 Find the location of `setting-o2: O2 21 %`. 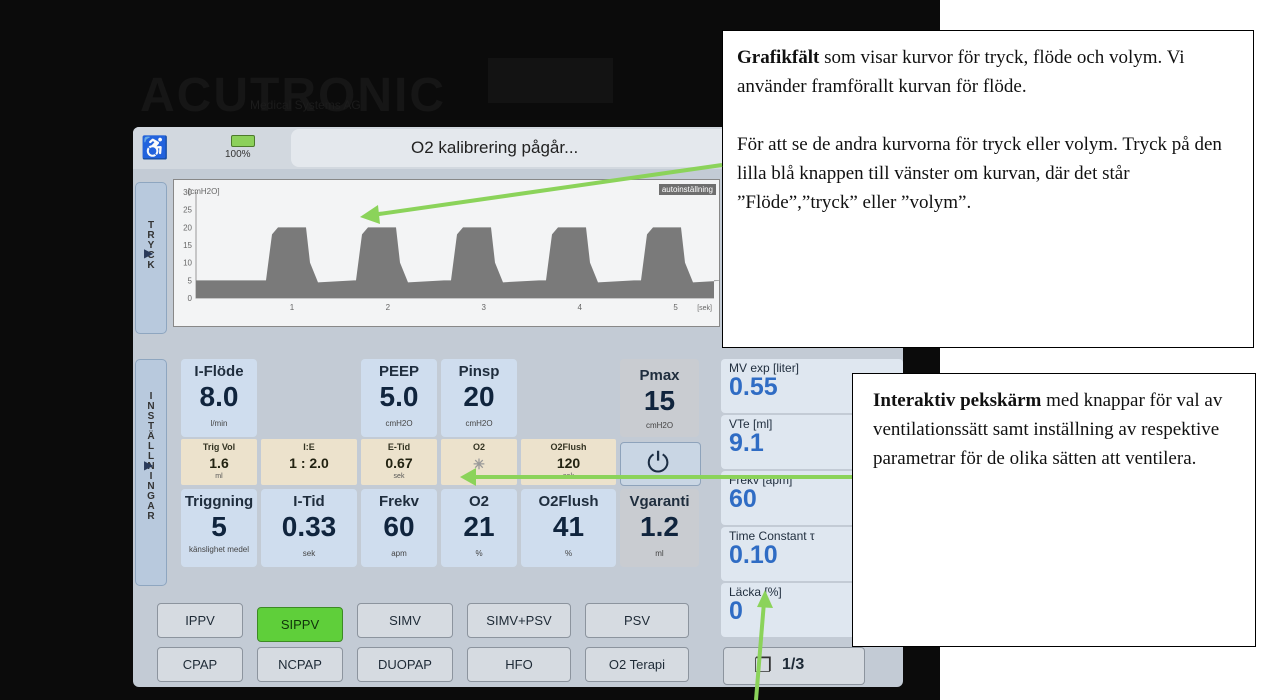

setting-o2: O2 21 % is located at coordinates (479, 528).